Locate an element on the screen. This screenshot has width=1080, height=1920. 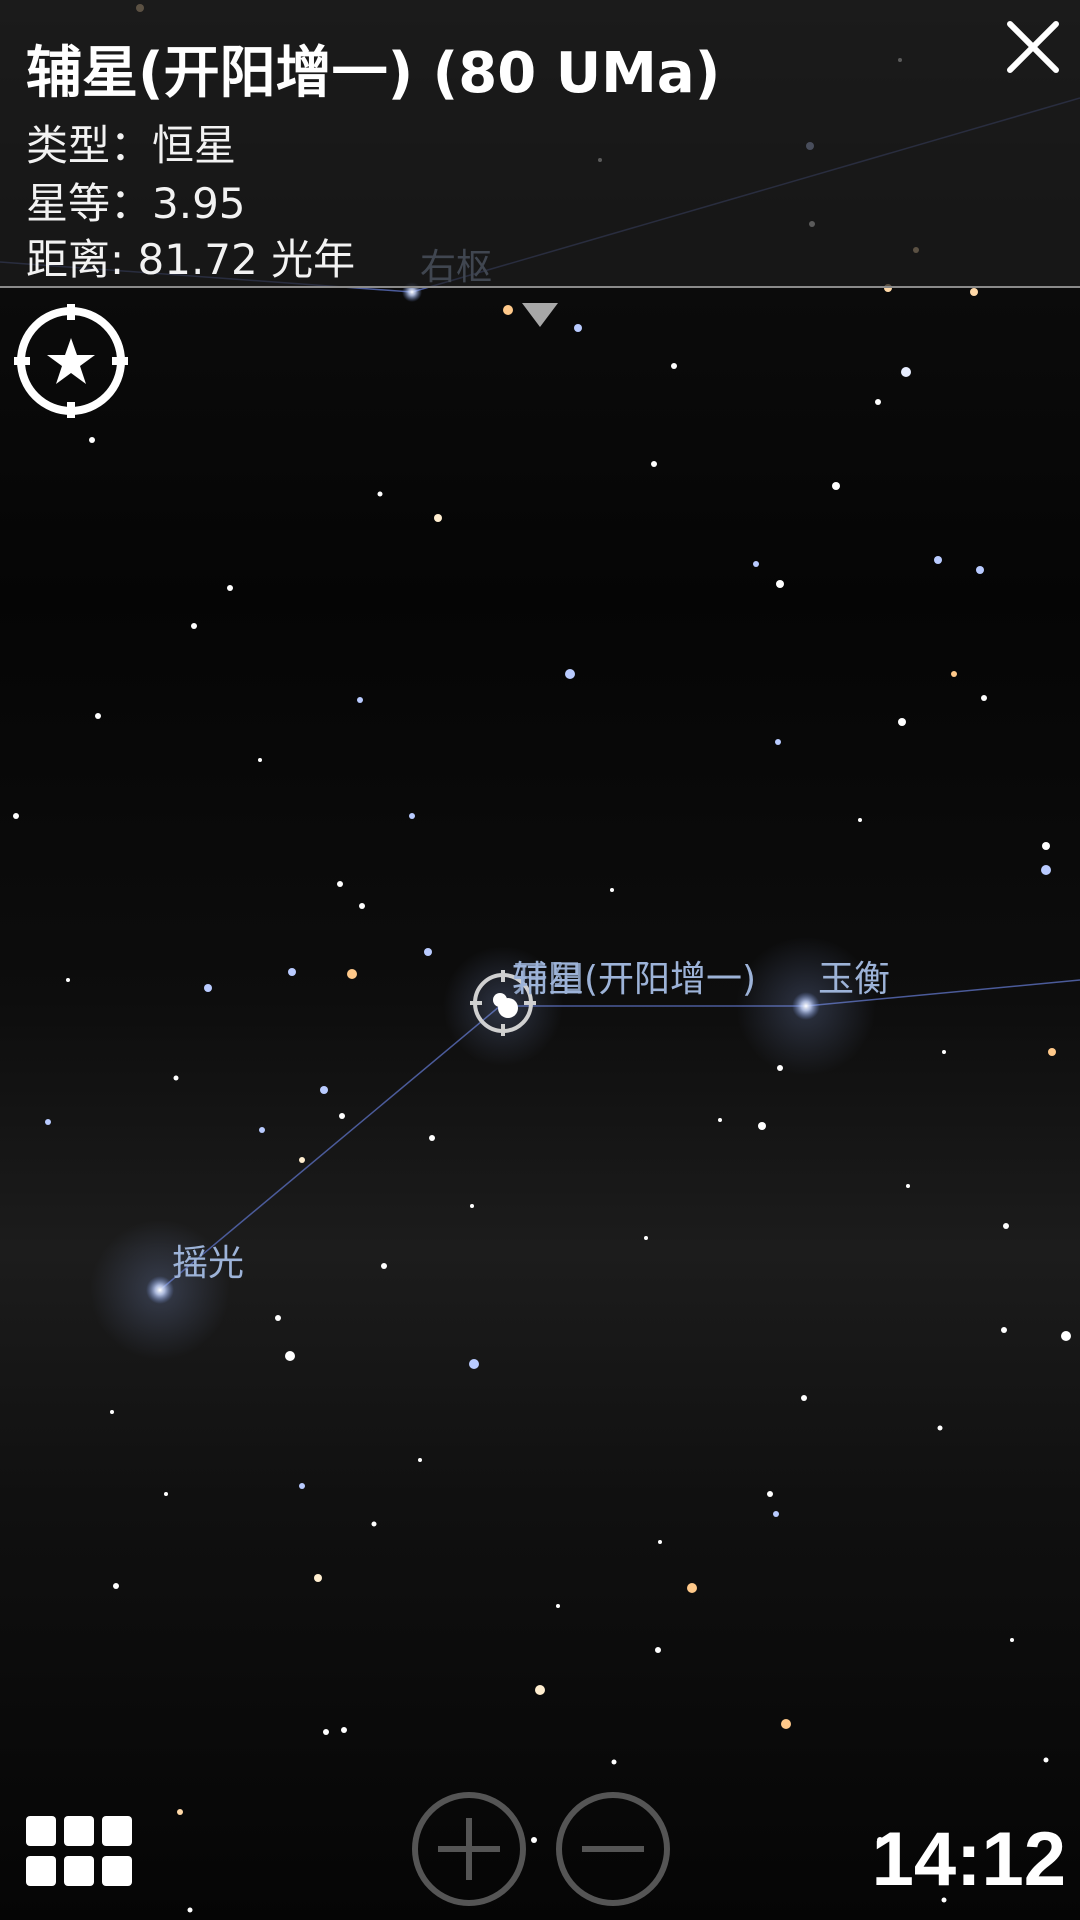
plus-circle-icon is located at coordinates (469, 1849).